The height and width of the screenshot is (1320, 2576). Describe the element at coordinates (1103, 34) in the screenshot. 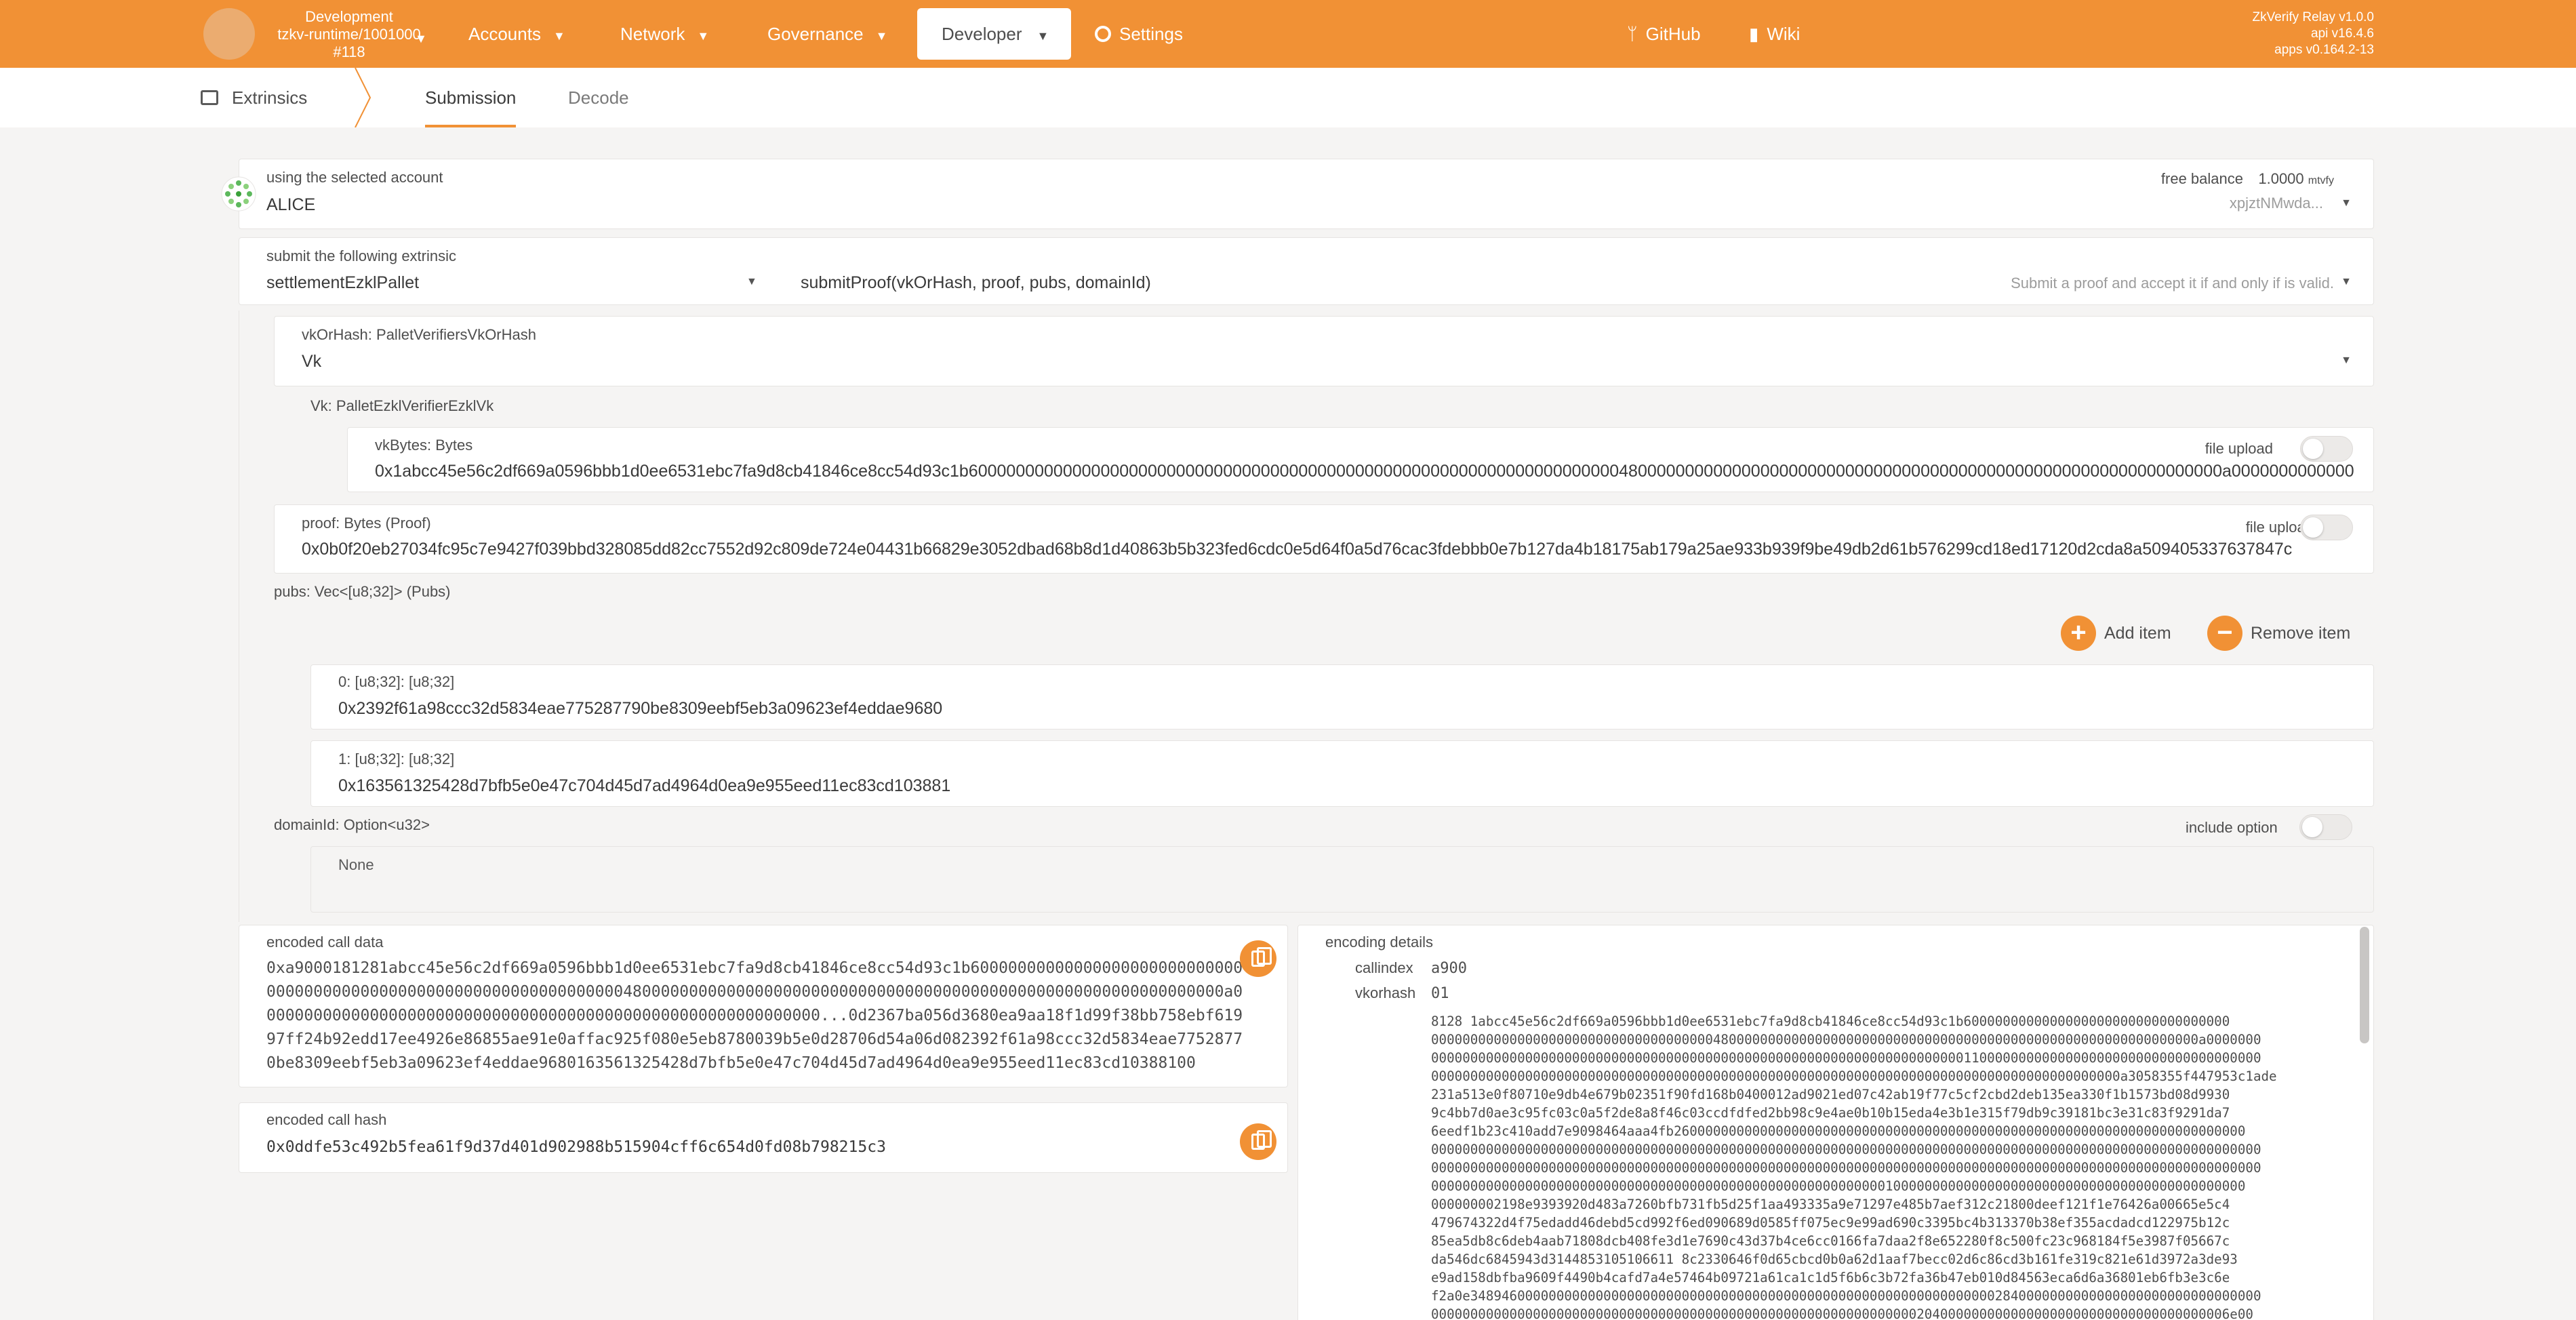

I see `gear-icon` at that location.